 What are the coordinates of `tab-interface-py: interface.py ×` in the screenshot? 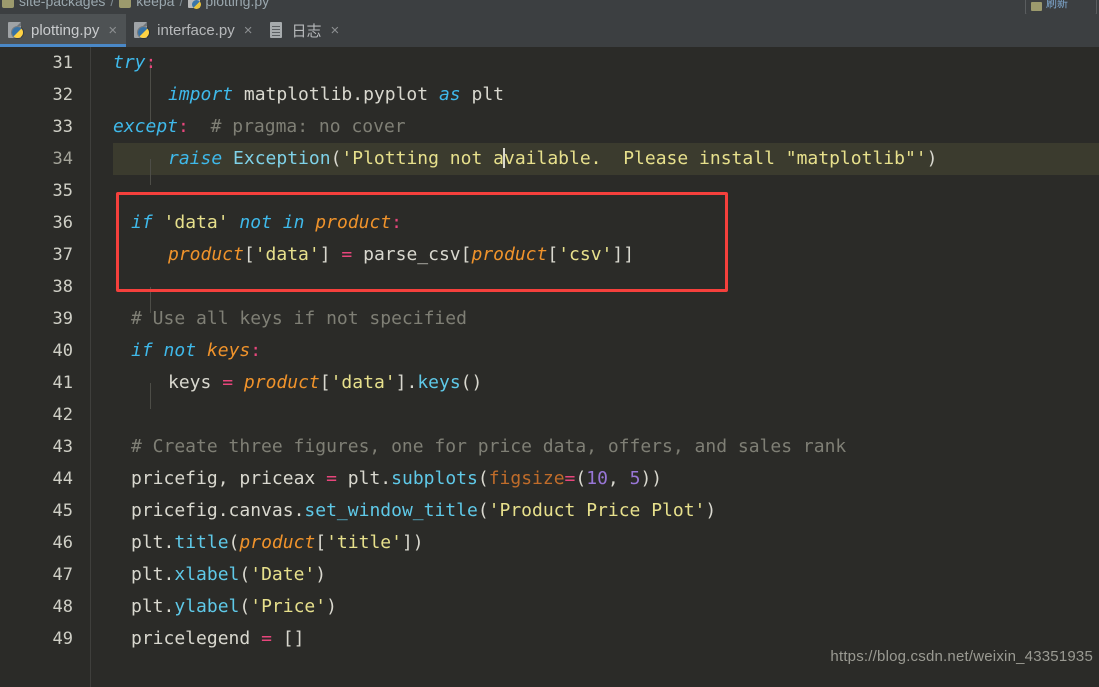 It's located at (193, 30).